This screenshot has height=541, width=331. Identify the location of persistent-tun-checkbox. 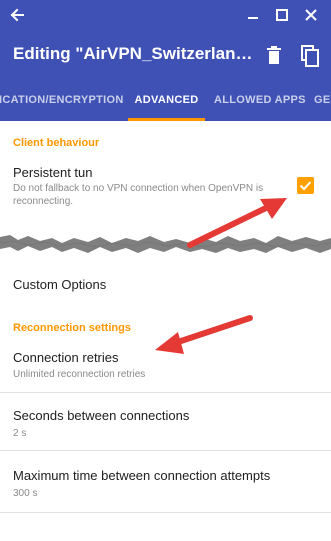
(305, 185).